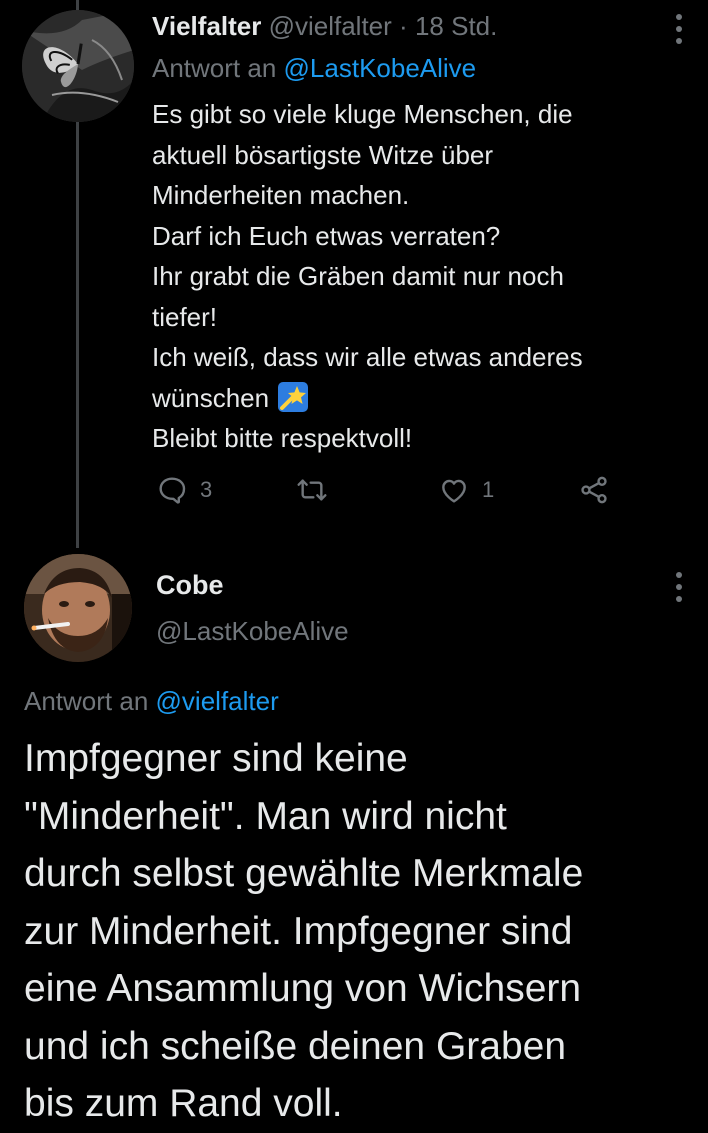  I want to click on profile-photo, so click(78, 608).